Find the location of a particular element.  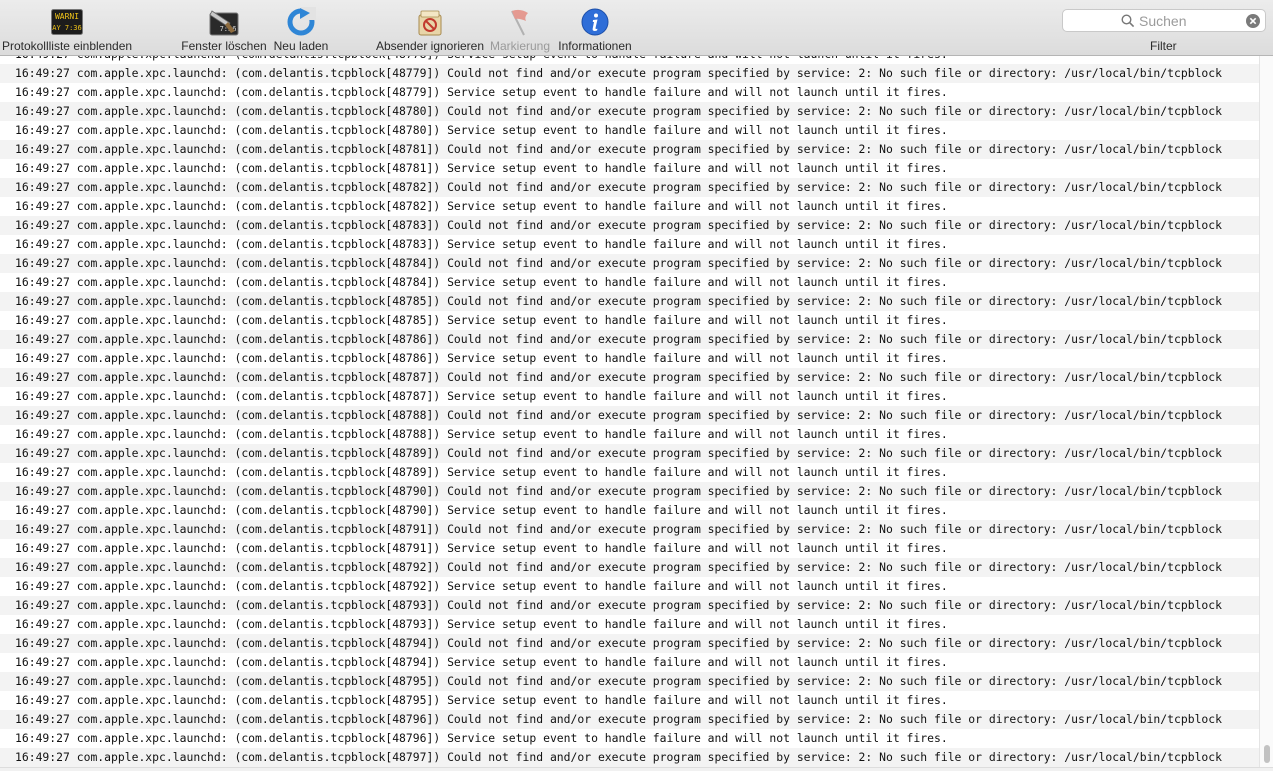

log-pid: 48796 is located at coordinates (409, 738).